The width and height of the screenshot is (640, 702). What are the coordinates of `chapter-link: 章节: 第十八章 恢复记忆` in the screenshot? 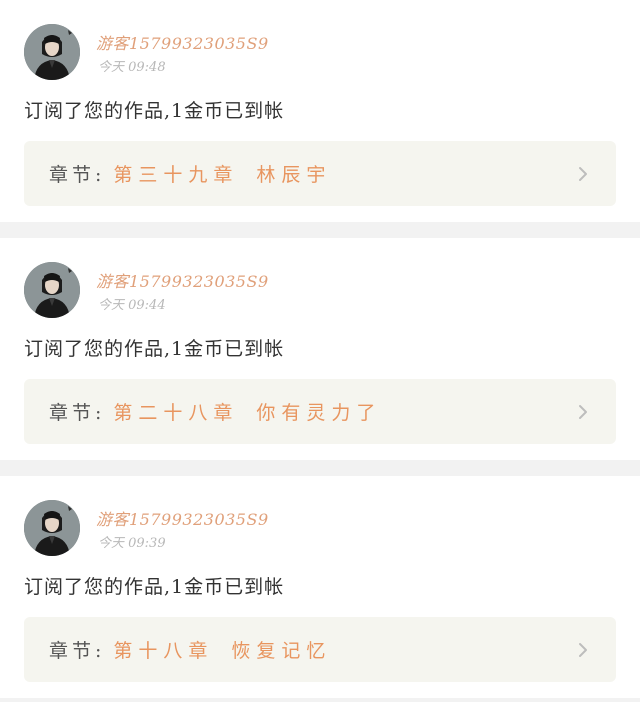 It's located at (320, 649).